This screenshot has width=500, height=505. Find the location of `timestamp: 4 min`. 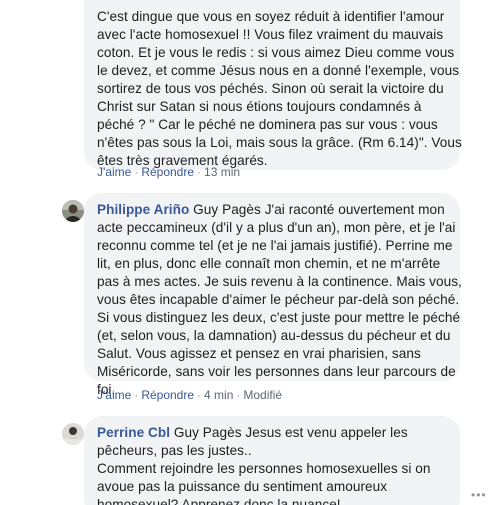

timestamp: 4 min is located at coordinates (218, 395).